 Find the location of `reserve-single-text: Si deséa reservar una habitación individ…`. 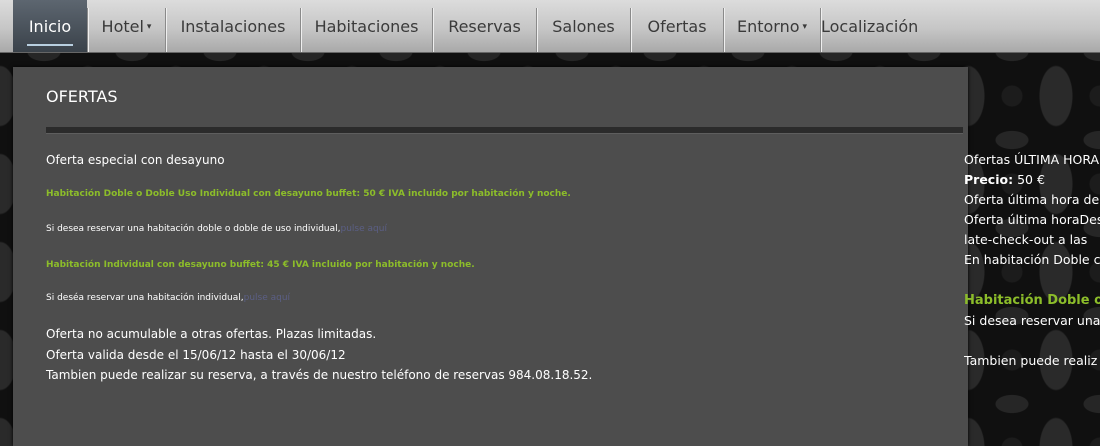

reserve-single-text: Si deséa reservar una habitación individ… is located at coordinates (168, 298).